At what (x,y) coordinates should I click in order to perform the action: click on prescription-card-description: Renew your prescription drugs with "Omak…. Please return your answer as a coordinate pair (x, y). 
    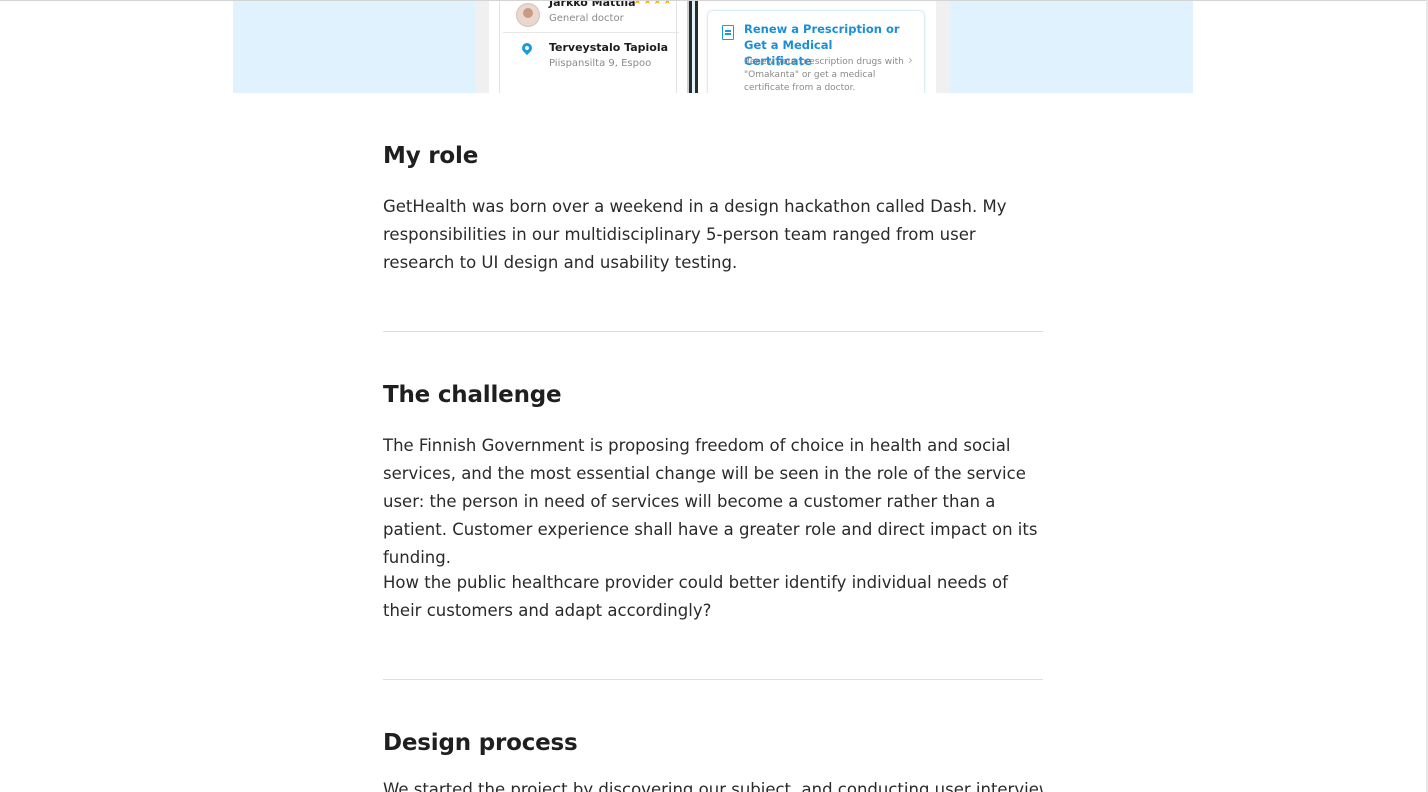
    Looking at the image, I should click on (824, 75).